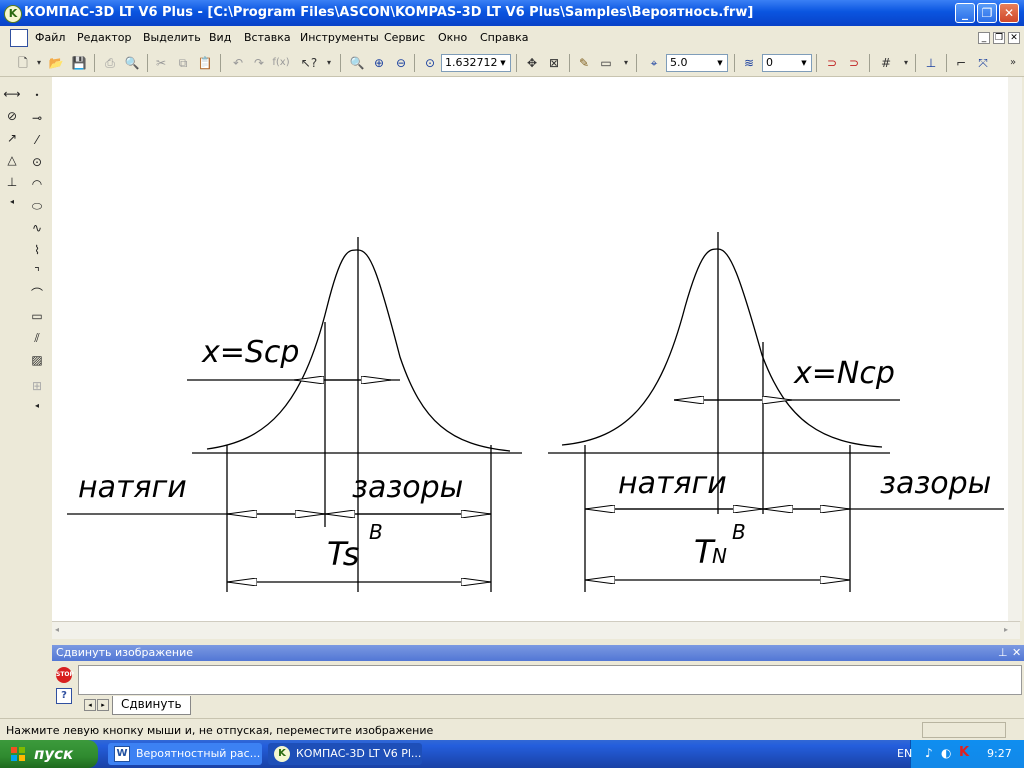  What do you see at coordinates (1014, 38) in the screenshot?
I see `doc-close-button: ✕` at bounding box center [1014, 38].